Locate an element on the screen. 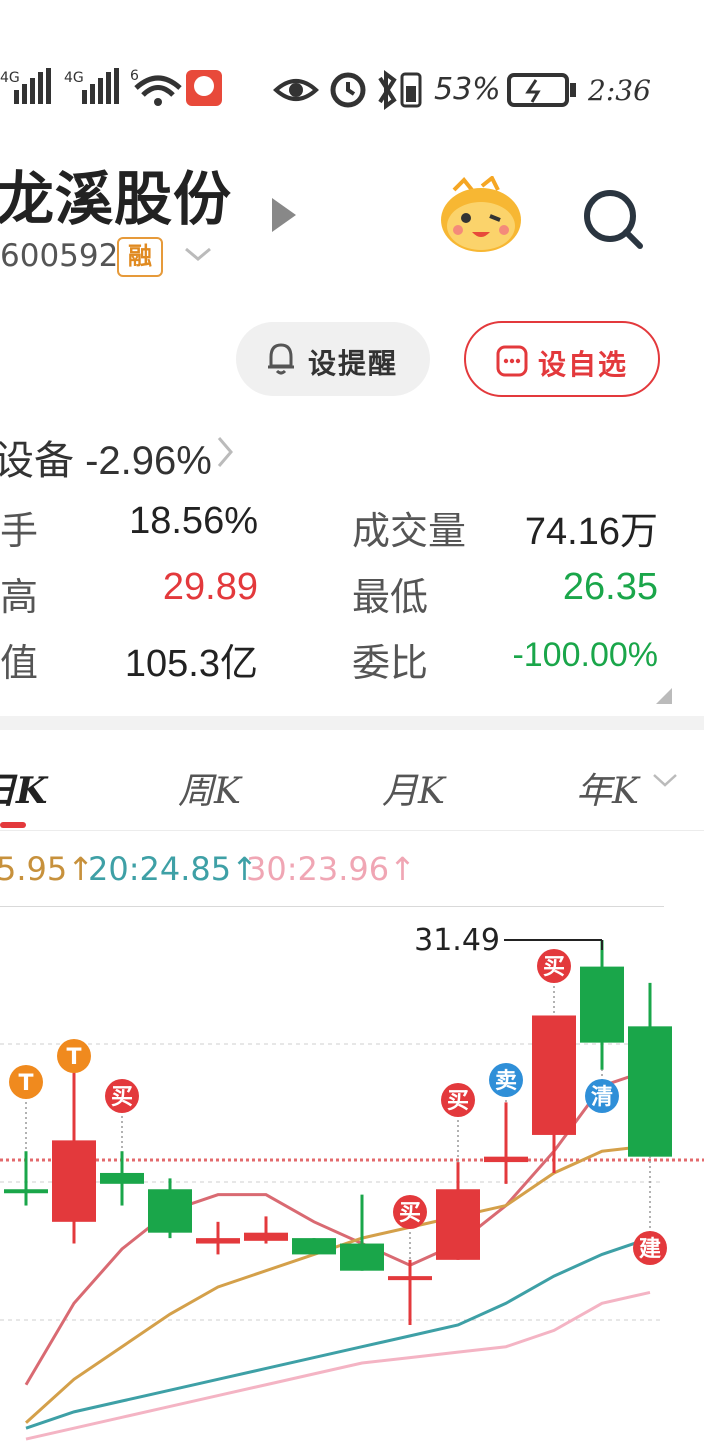  active-tab-indicator is located at coordinates (13, 825).